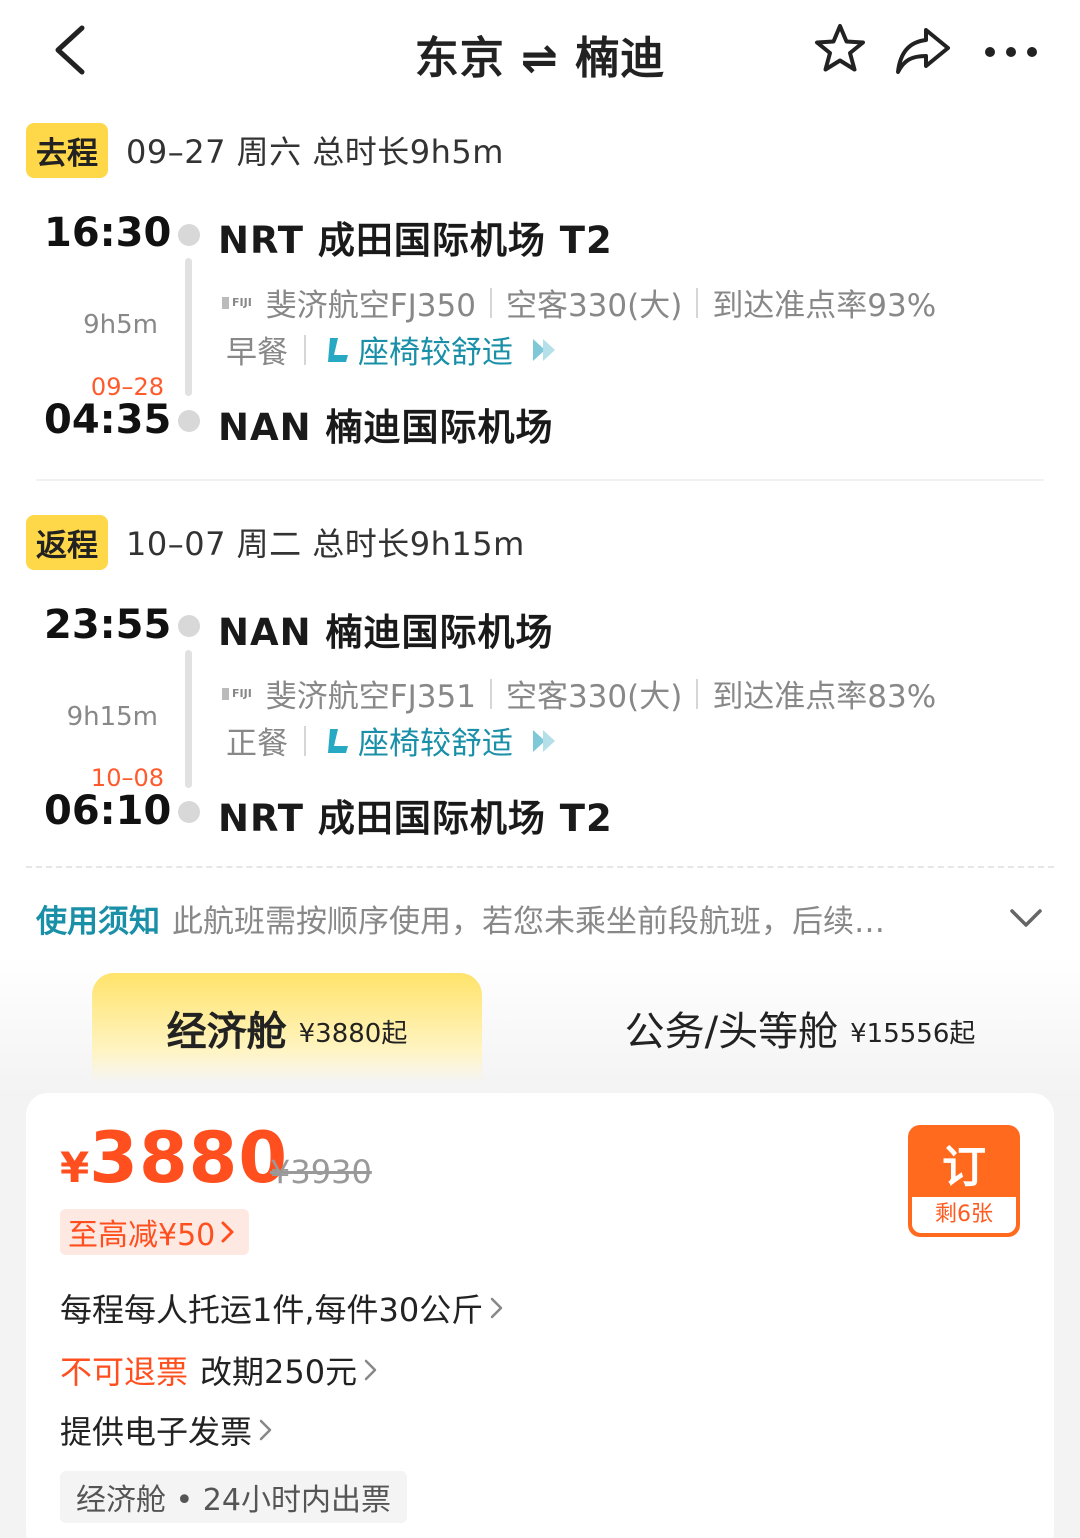 This screenshot has width=1080, height=1538. I want to click on return-meal-line: 正餐 座椅较舒适, so click(394, 740).